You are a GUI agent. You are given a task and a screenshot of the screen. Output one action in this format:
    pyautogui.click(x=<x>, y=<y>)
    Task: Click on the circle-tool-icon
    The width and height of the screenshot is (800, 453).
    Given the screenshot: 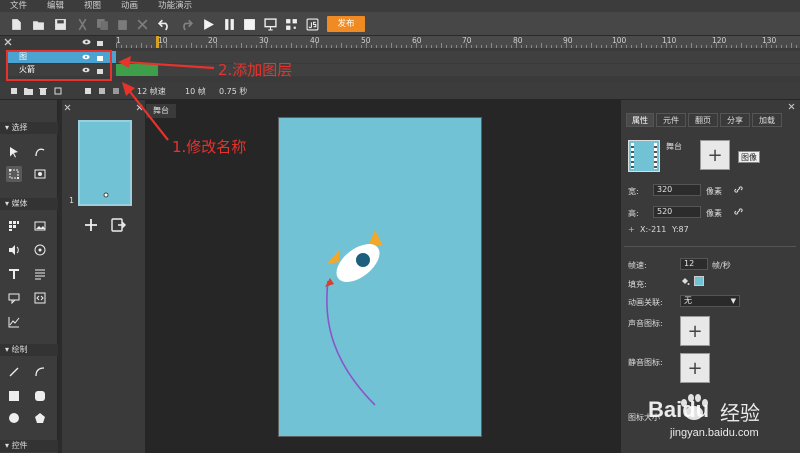 What is the action you would take?
    pyautogui.click(x=14, y=418)
    